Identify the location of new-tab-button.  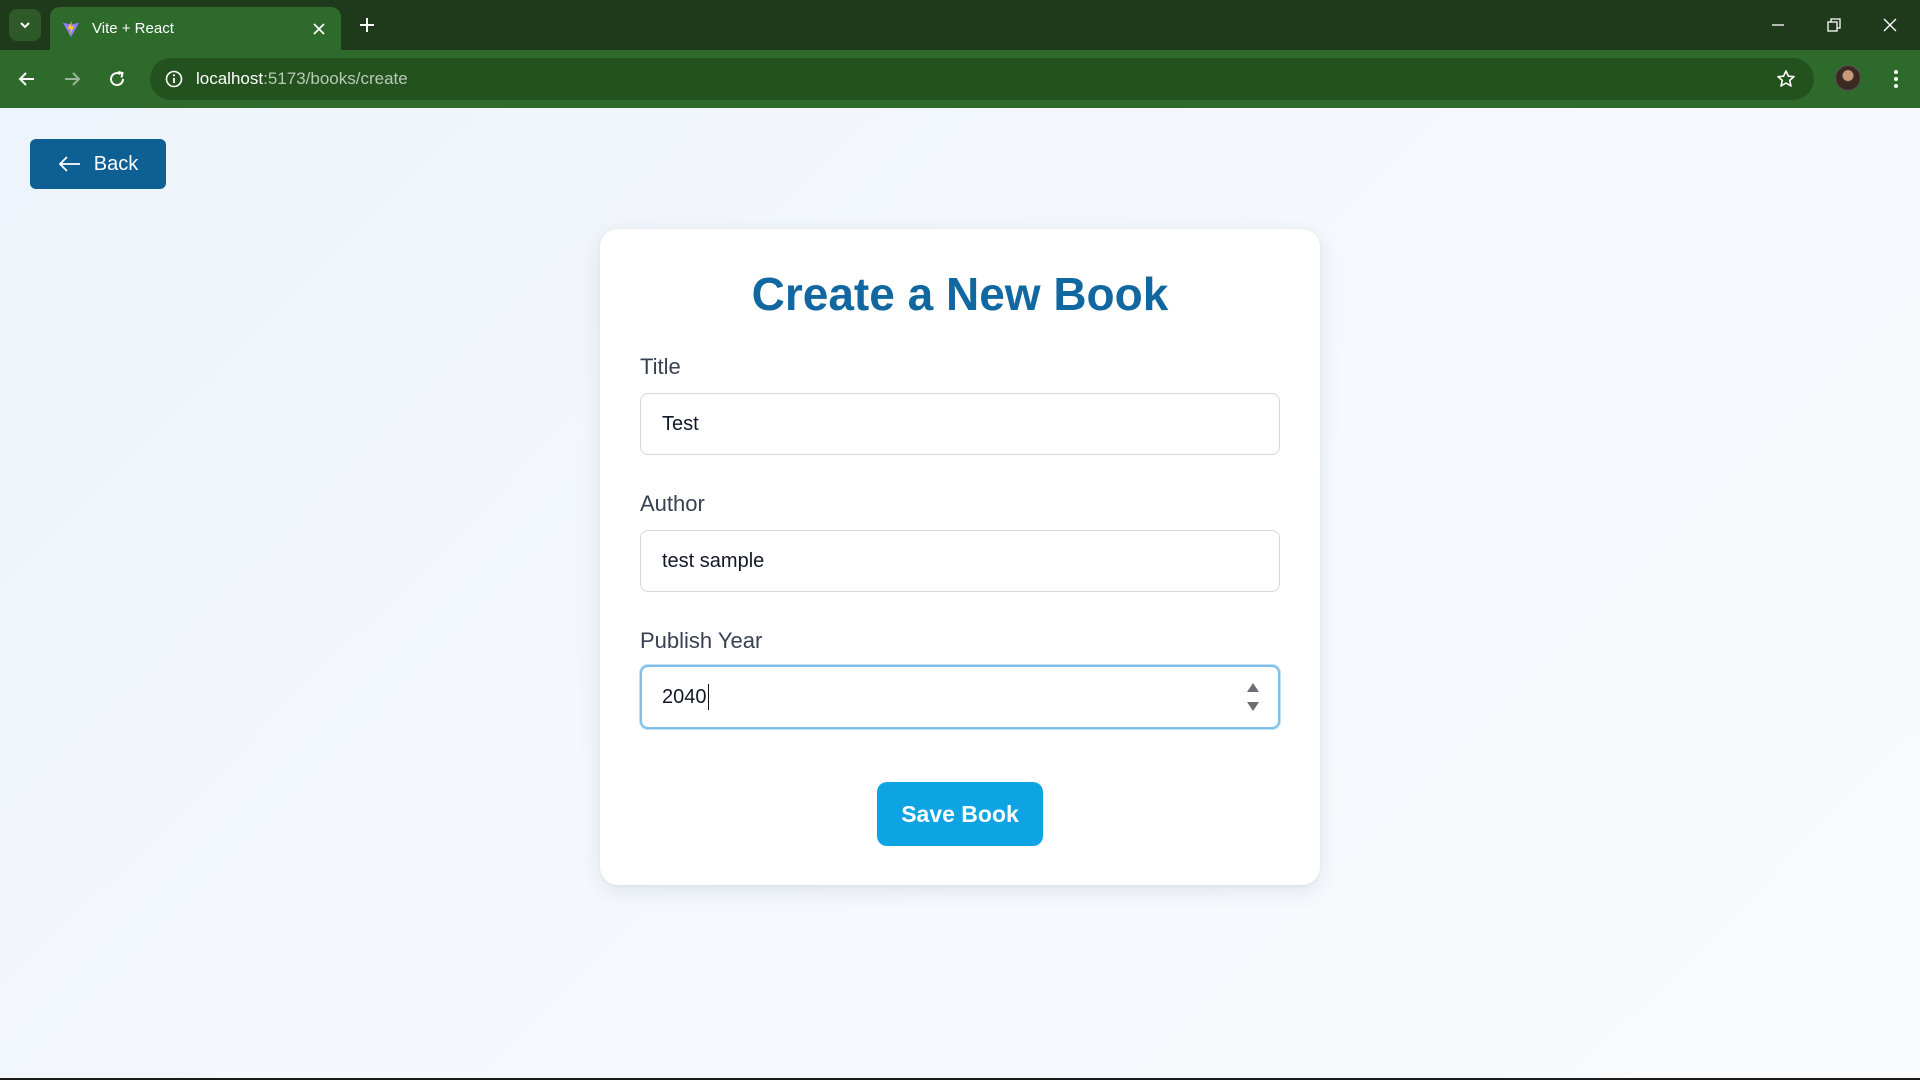
(367, 25).